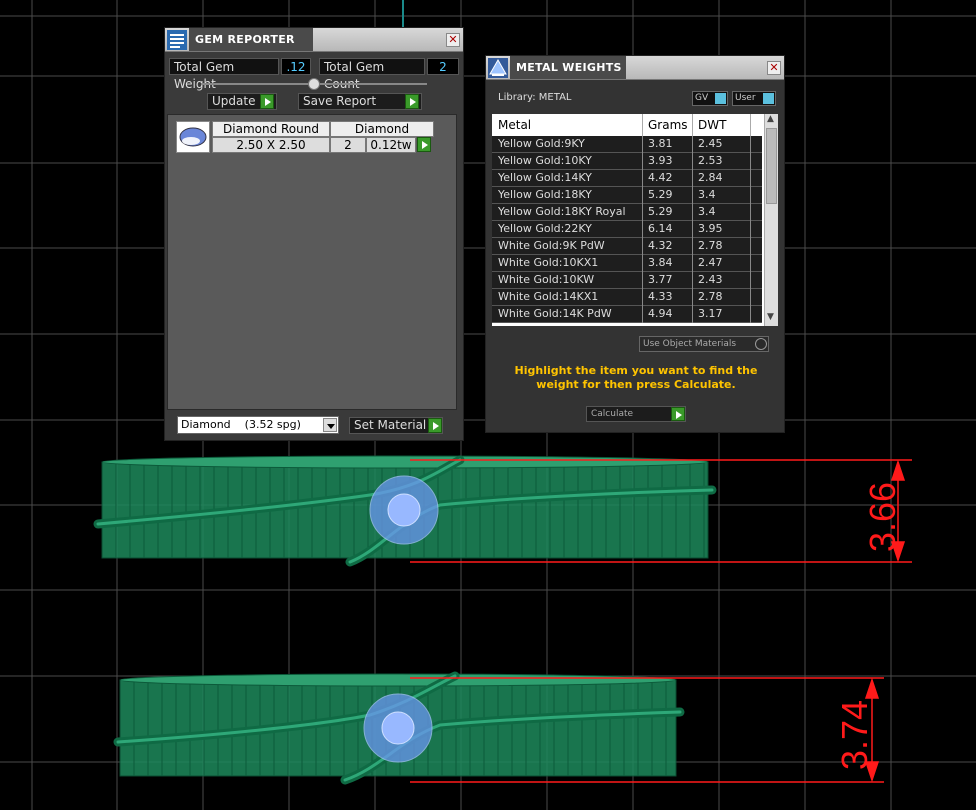 This screenshot has width=976, height=810. What do you see at coordinates (627, 212) in the screenshot?
I see `metal-table-row: Yellow Gold:18KY Royal 5.29 3.4` at bounding box center [627, 212].